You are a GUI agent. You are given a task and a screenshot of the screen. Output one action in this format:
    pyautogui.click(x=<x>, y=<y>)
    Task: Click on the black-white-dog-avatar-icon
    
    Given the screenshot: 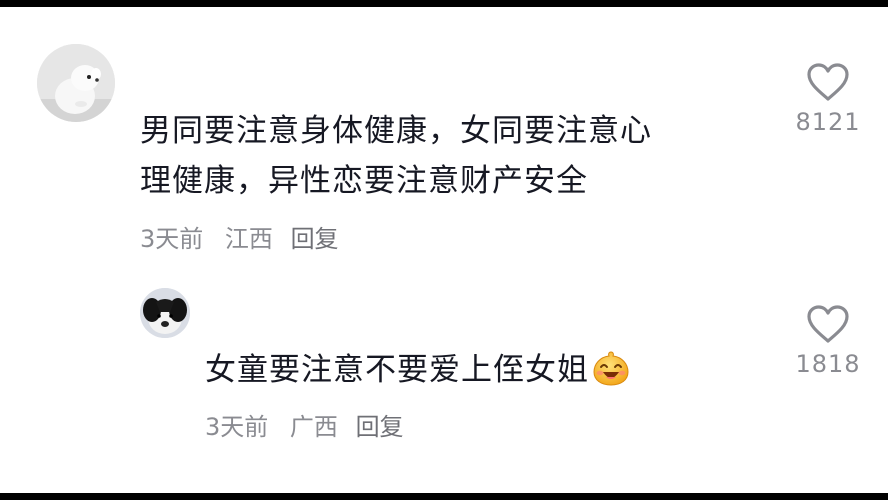 What is the action you would take?
    pyautogui.click(x=165, y=313)
    